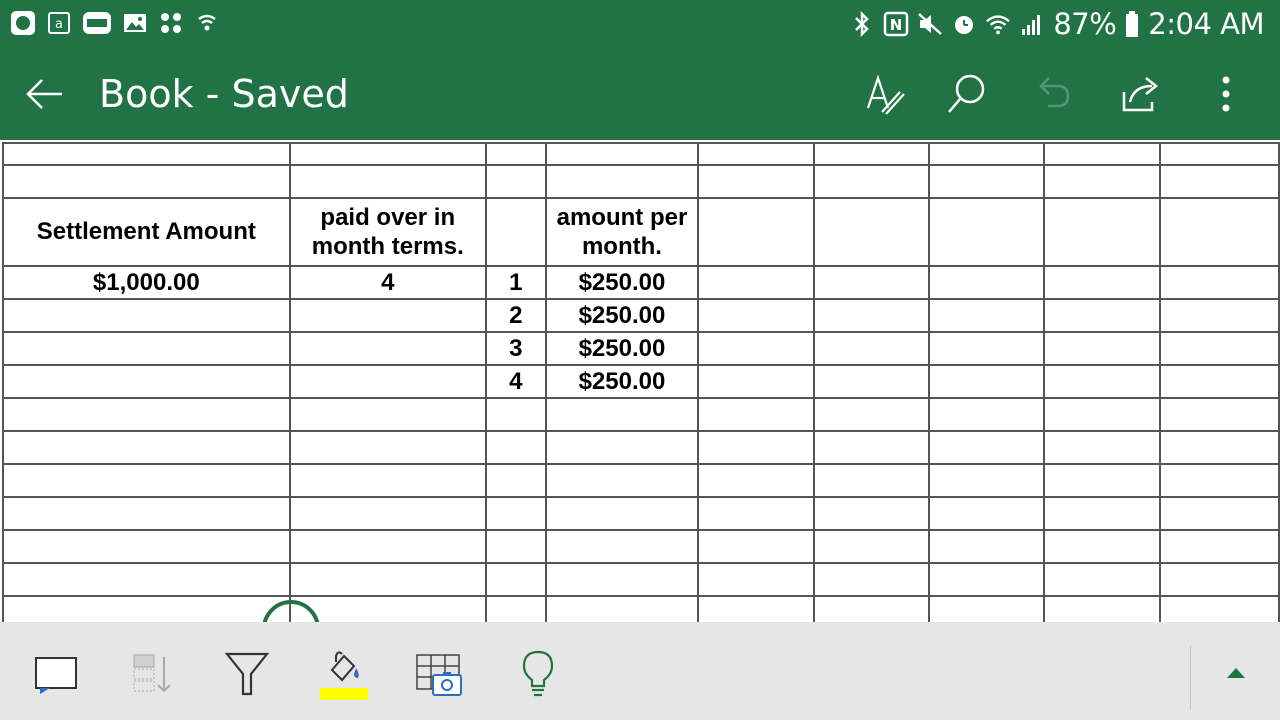 Image resolution: width=1280 pixels, height=720 pixels. I want to click on insert-table-picture-icon, so click(440, 674).